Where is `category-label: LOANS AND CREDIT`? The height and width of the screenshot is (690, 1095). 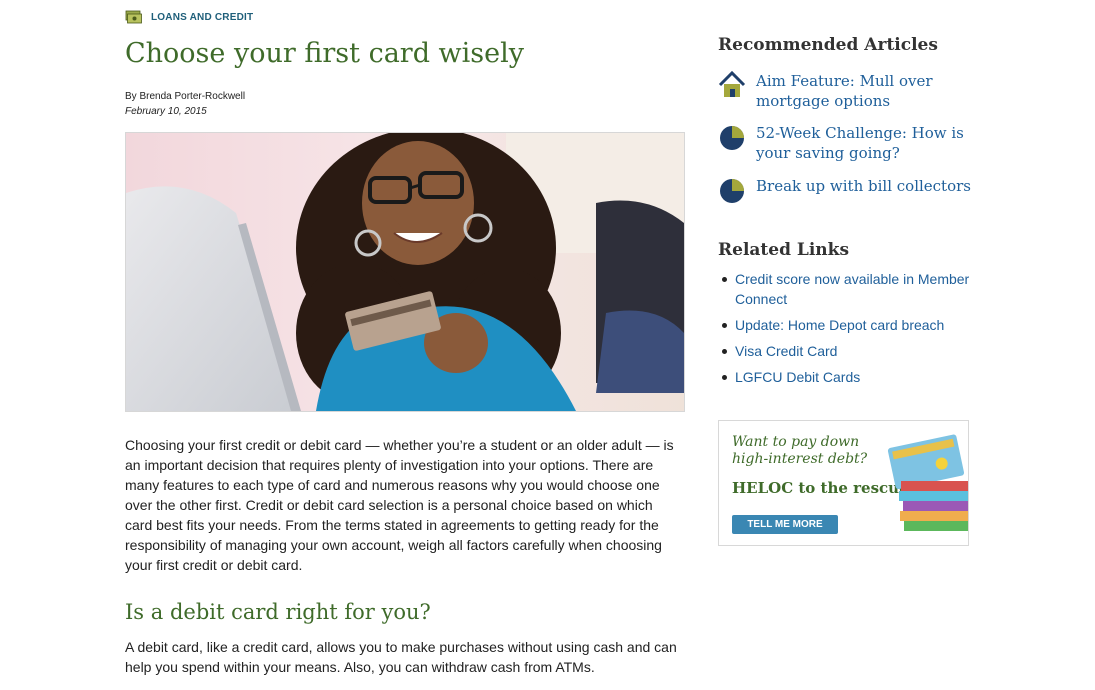 category-label: LOANS AND CREDIT is located at coordinates (202, 17).